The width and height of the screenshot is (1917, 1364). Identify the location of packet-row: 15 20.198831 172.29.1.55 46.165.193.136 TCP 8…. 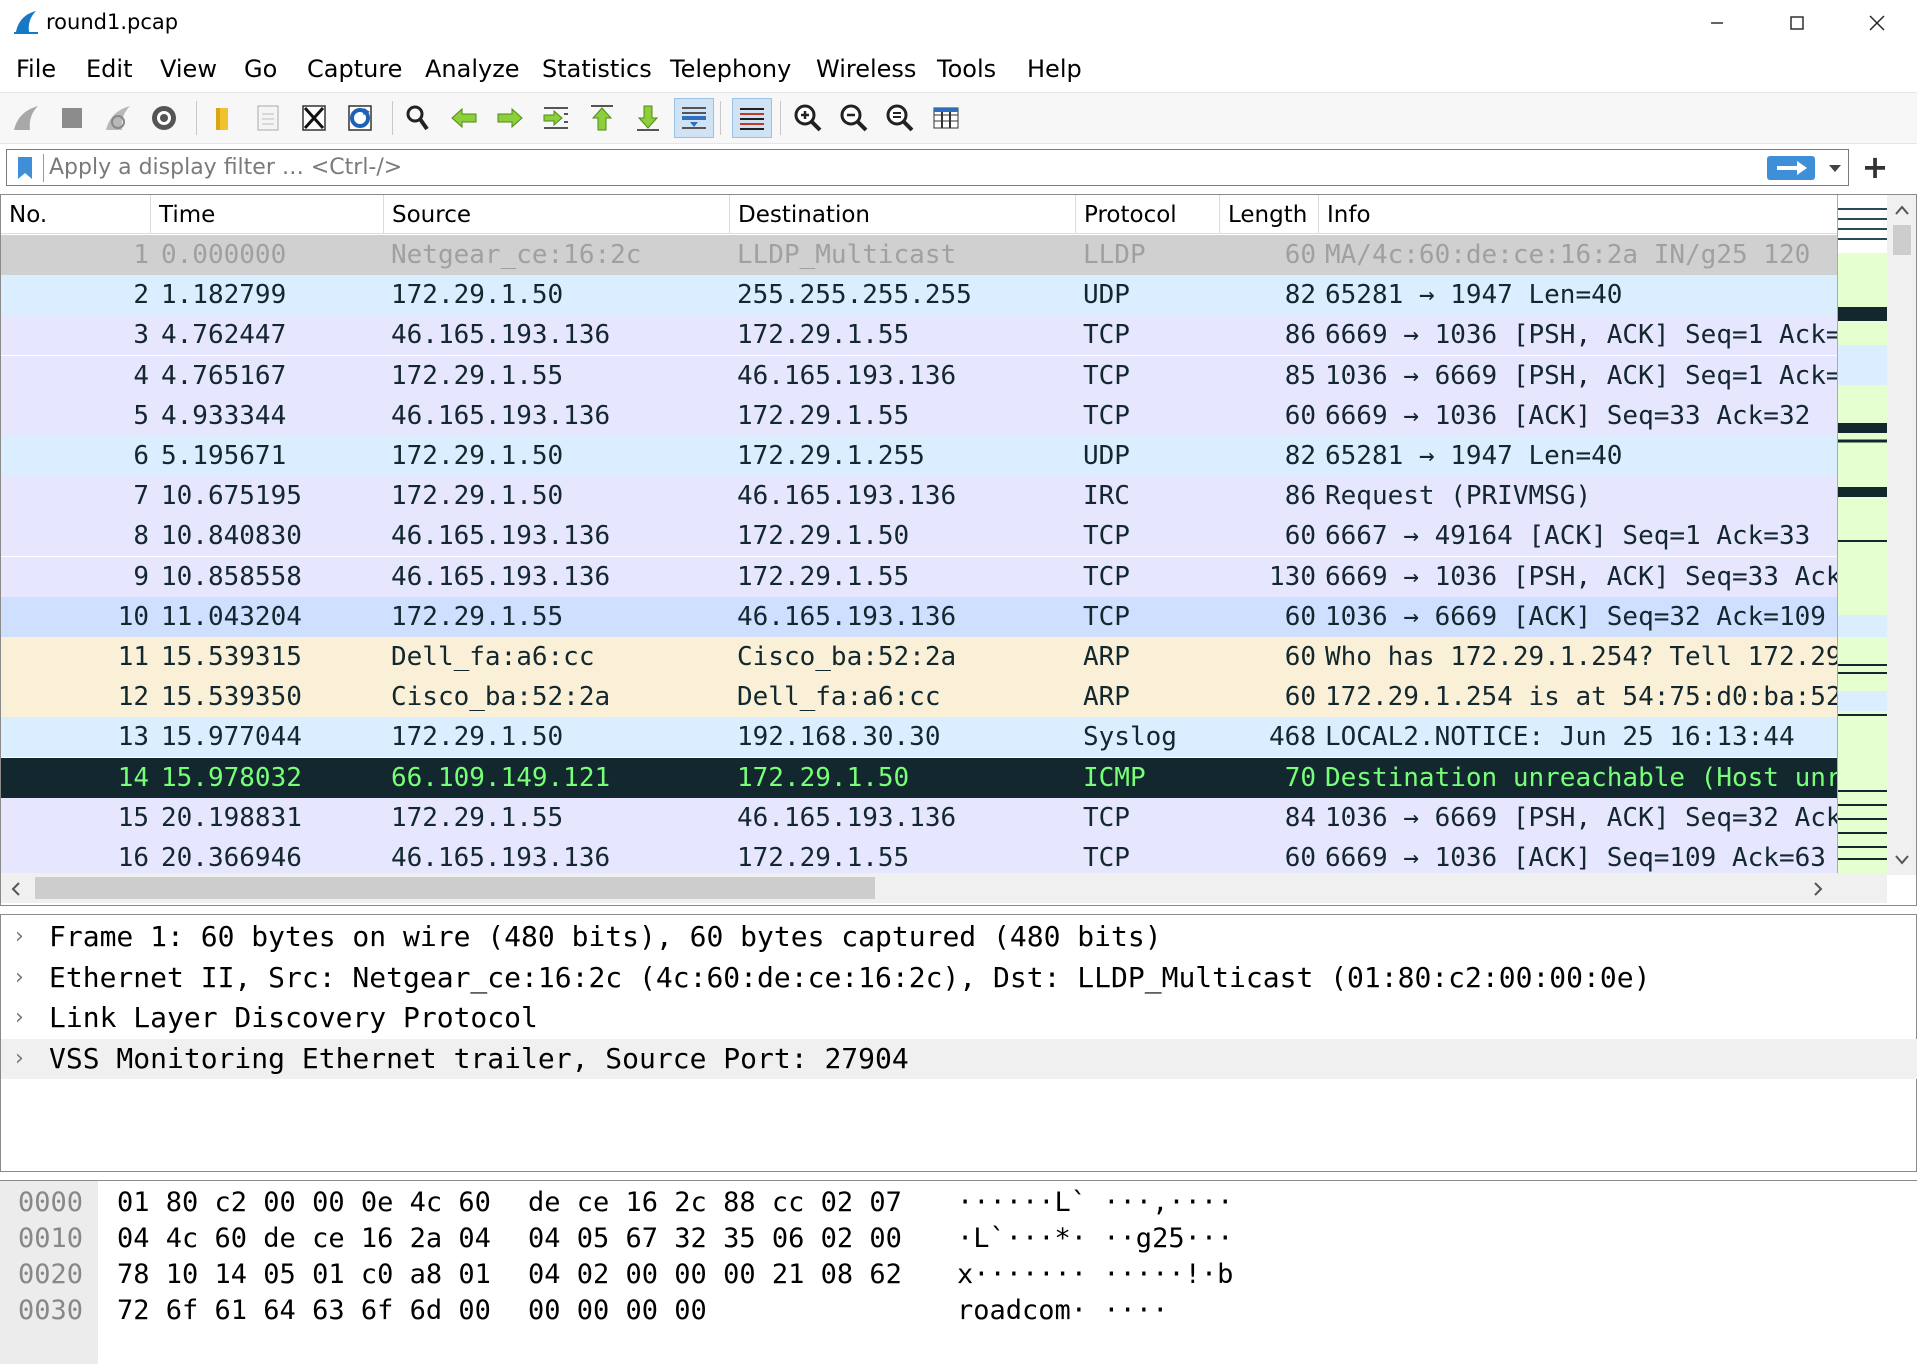
(919, 817).